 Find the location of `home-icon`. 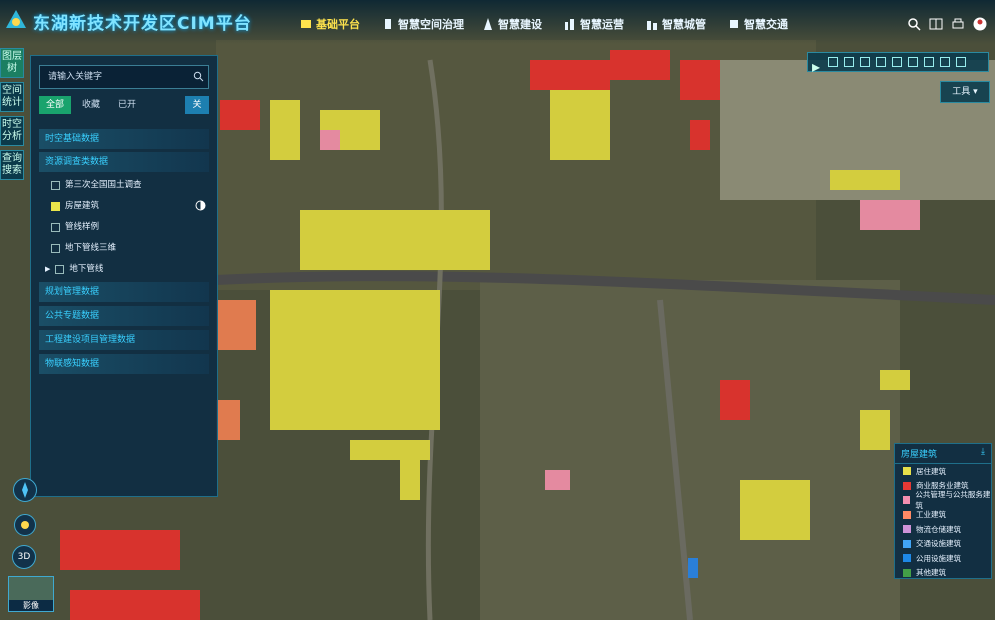

home-icon is located at coordinates (945, 62).